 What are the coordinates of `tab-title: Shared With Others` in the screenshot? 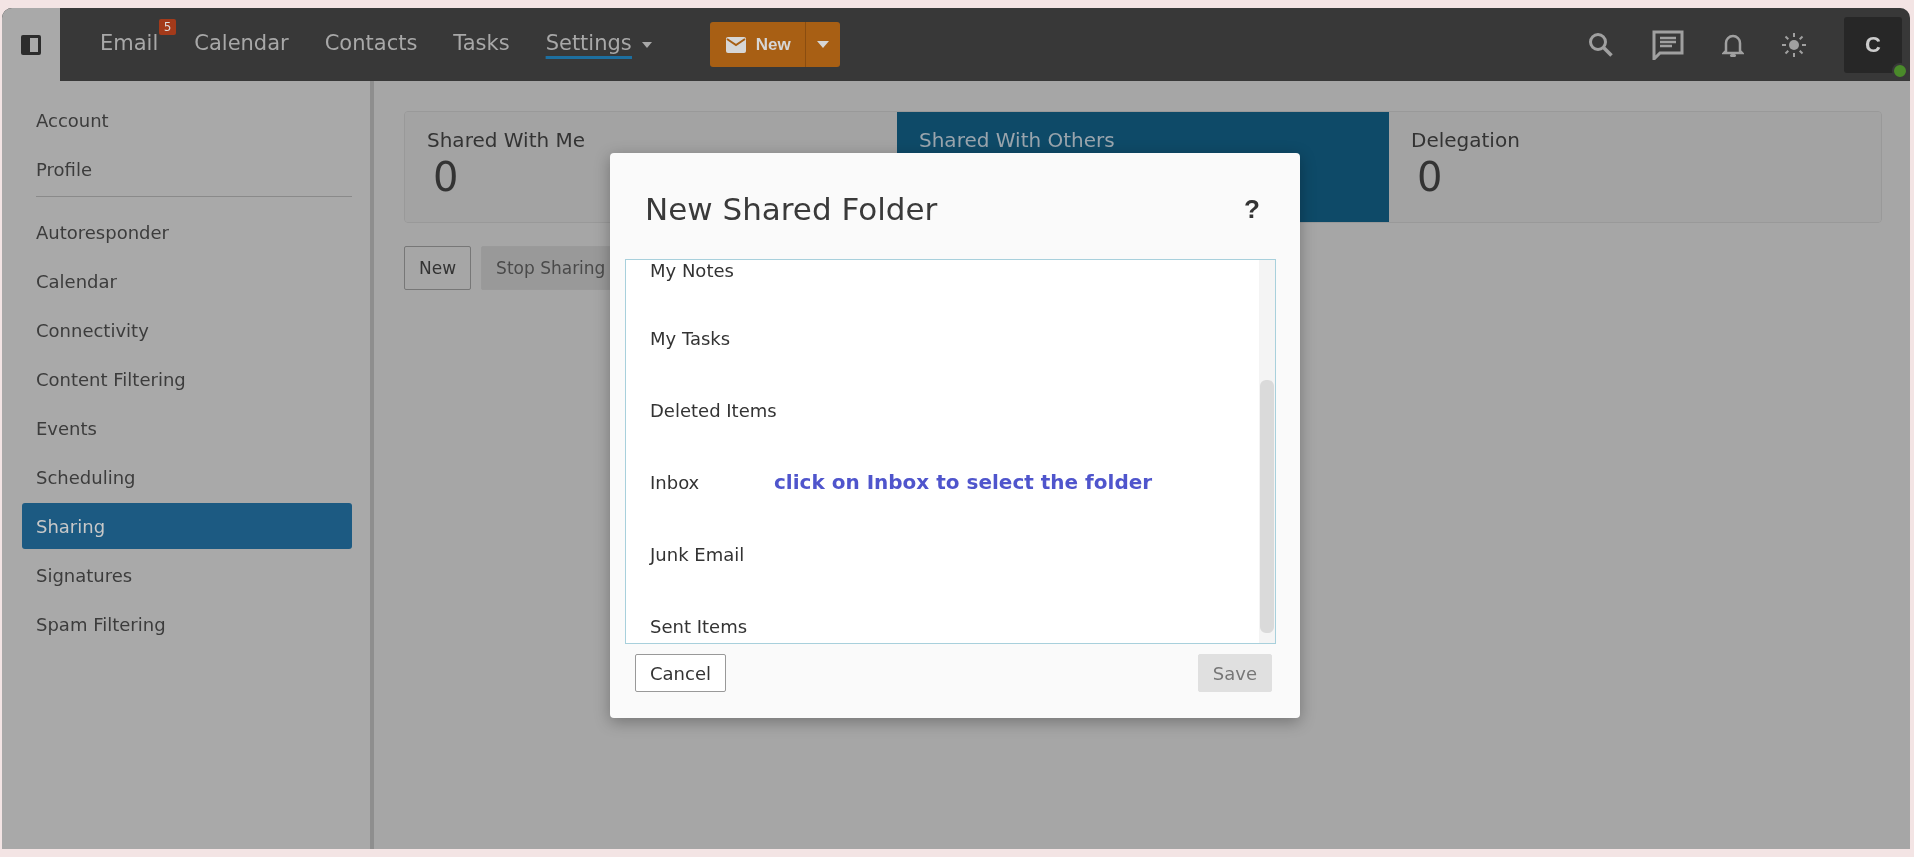 It's located at (1017, 140).